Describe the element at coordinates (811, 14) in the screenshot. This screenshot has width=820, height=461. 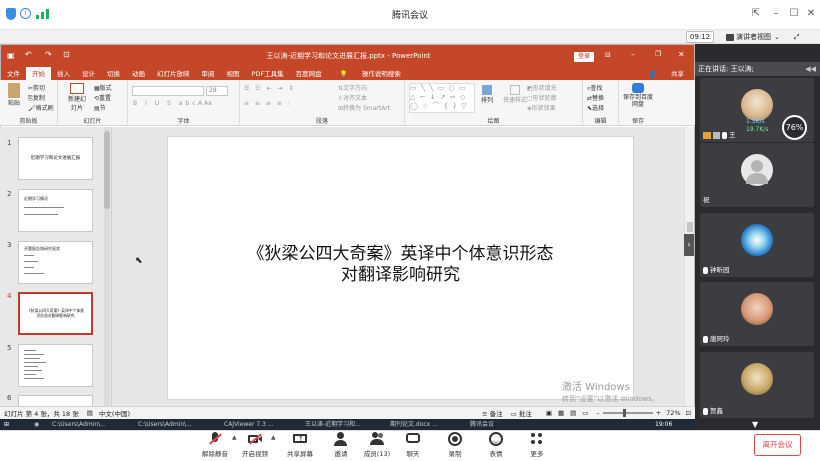
I see `close-button: ✕` at that location.